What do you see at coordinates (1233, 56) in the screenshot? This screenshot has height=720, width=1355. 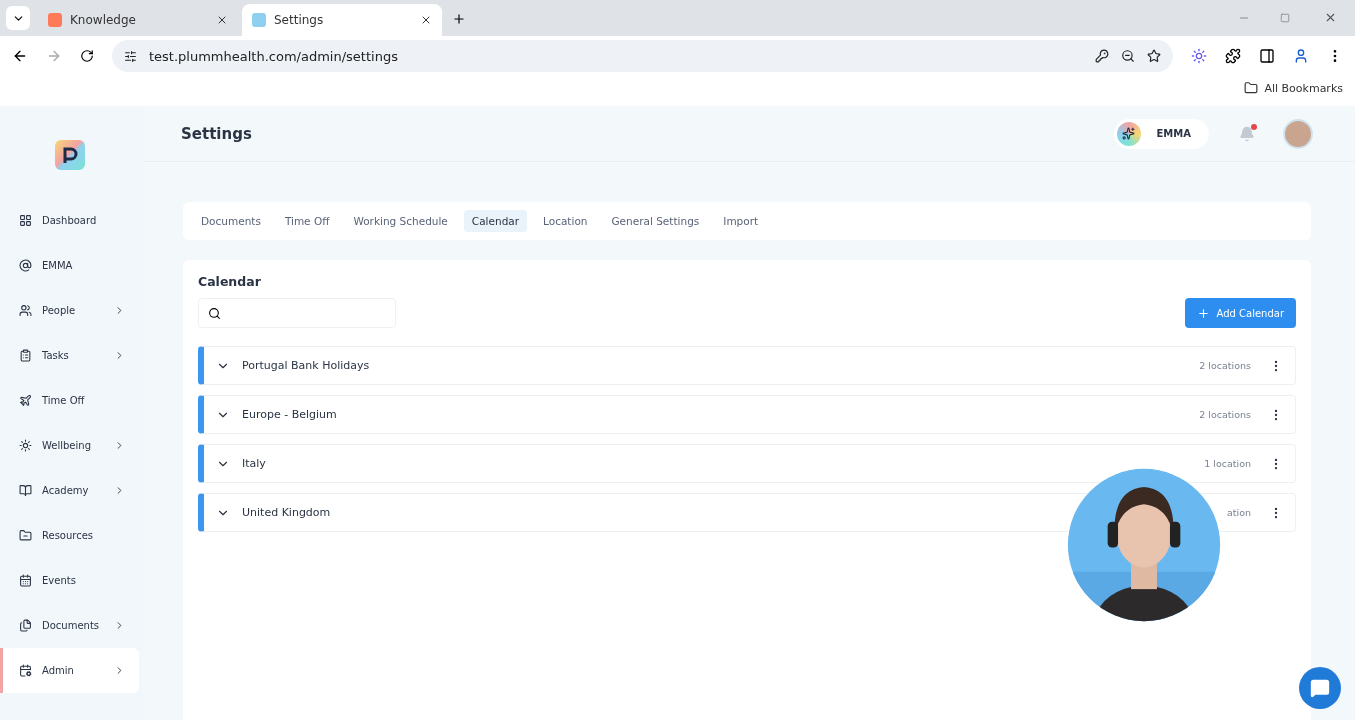 I see `puzzle-icon` at bounding box center [1233, 56].